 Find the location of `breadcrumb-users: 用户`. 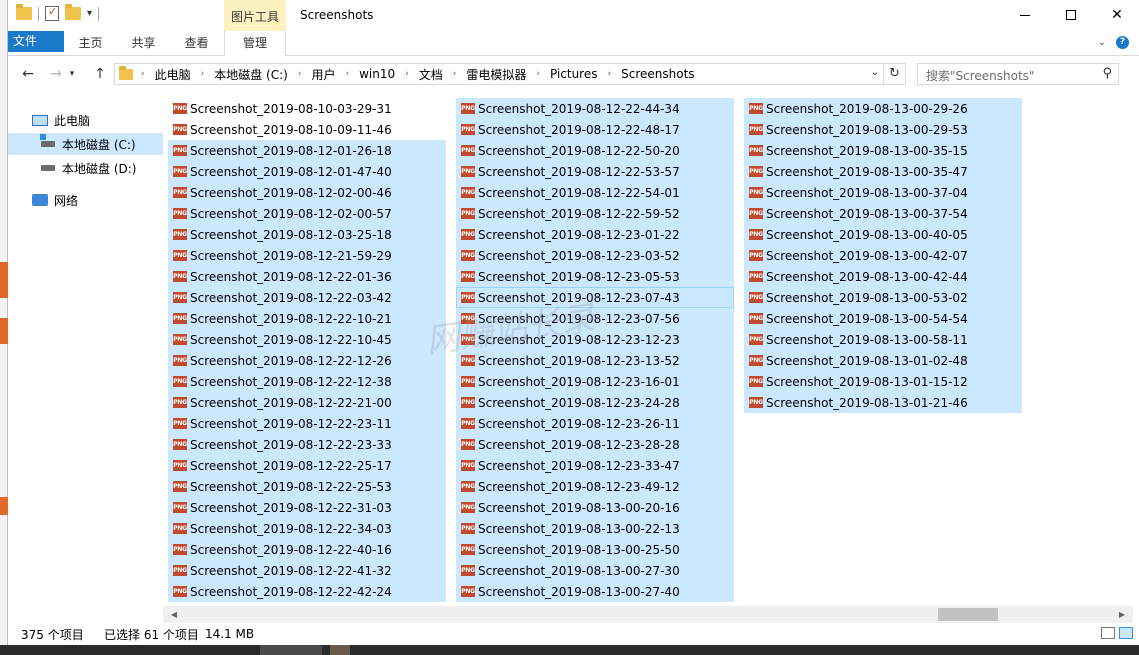

breadcrumb-users: 用户 is located at coordinates (323, 74).